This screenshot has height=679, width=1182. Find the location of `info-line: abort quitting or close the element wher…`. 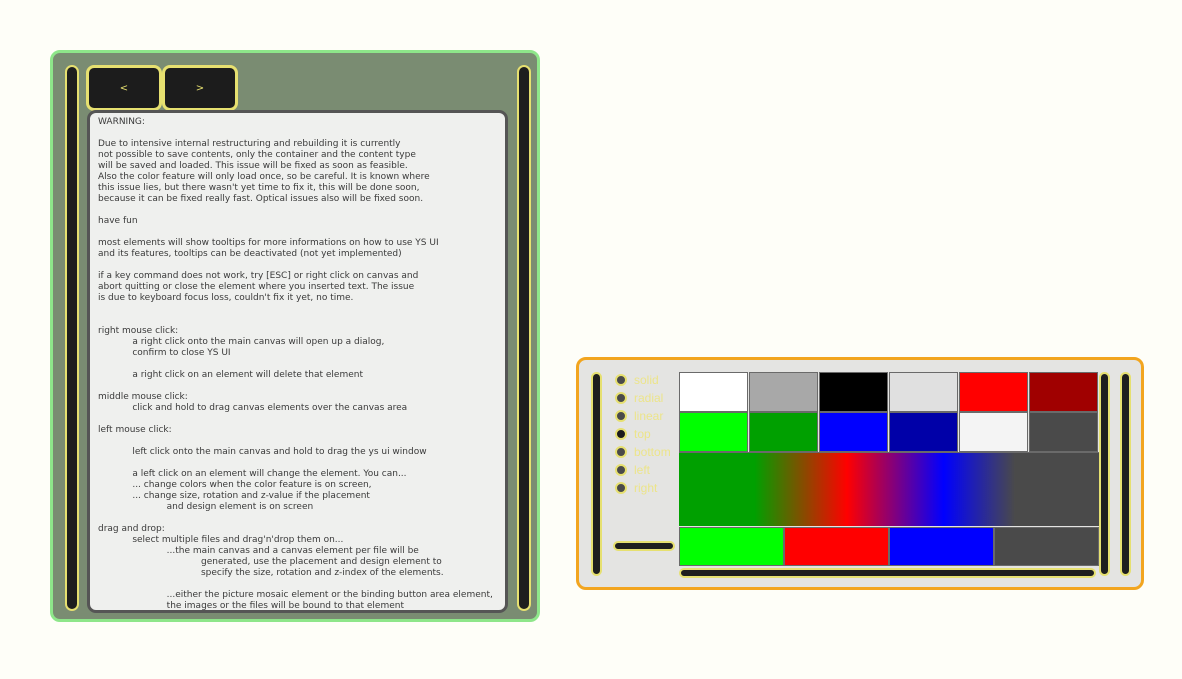

info-line: abort quitting or close the element wher… is located at coordinates (256, 287).